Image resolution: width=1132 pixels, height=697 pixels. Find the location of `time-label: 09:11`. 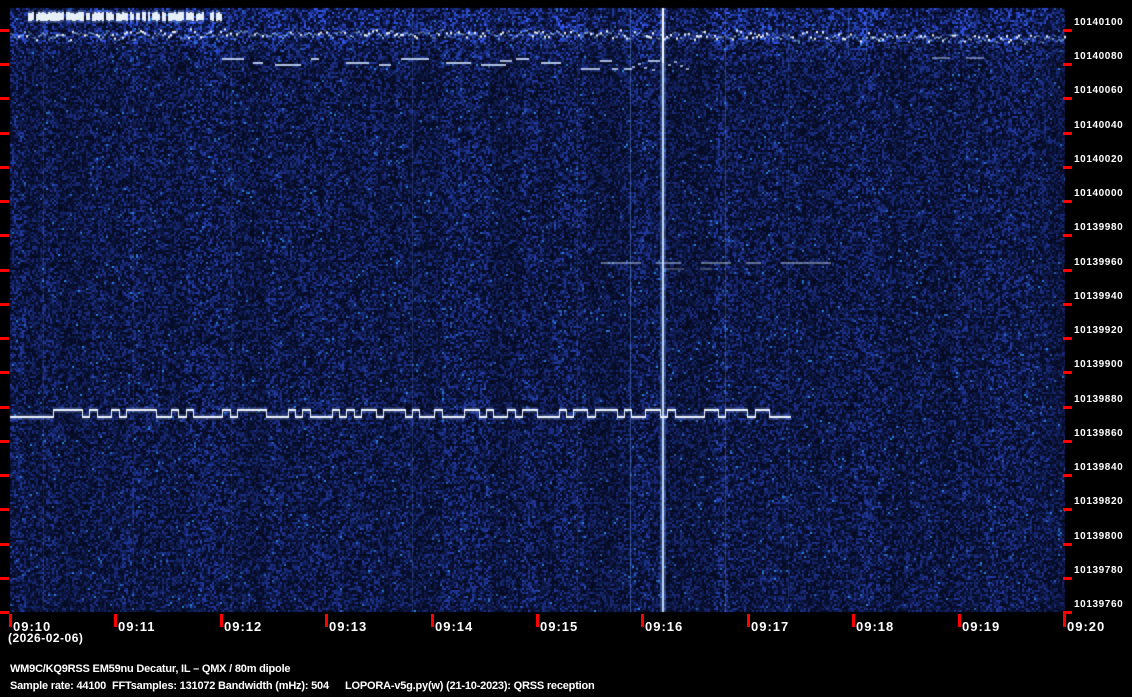

time-label: 09:11 is located at coordinates (137, 626).